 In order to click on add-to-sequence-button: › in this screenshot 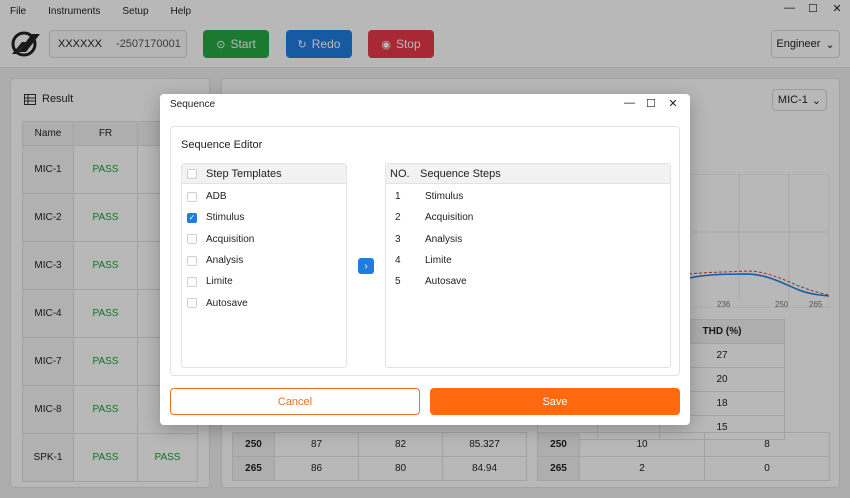, I will do `click(366, 266)`.